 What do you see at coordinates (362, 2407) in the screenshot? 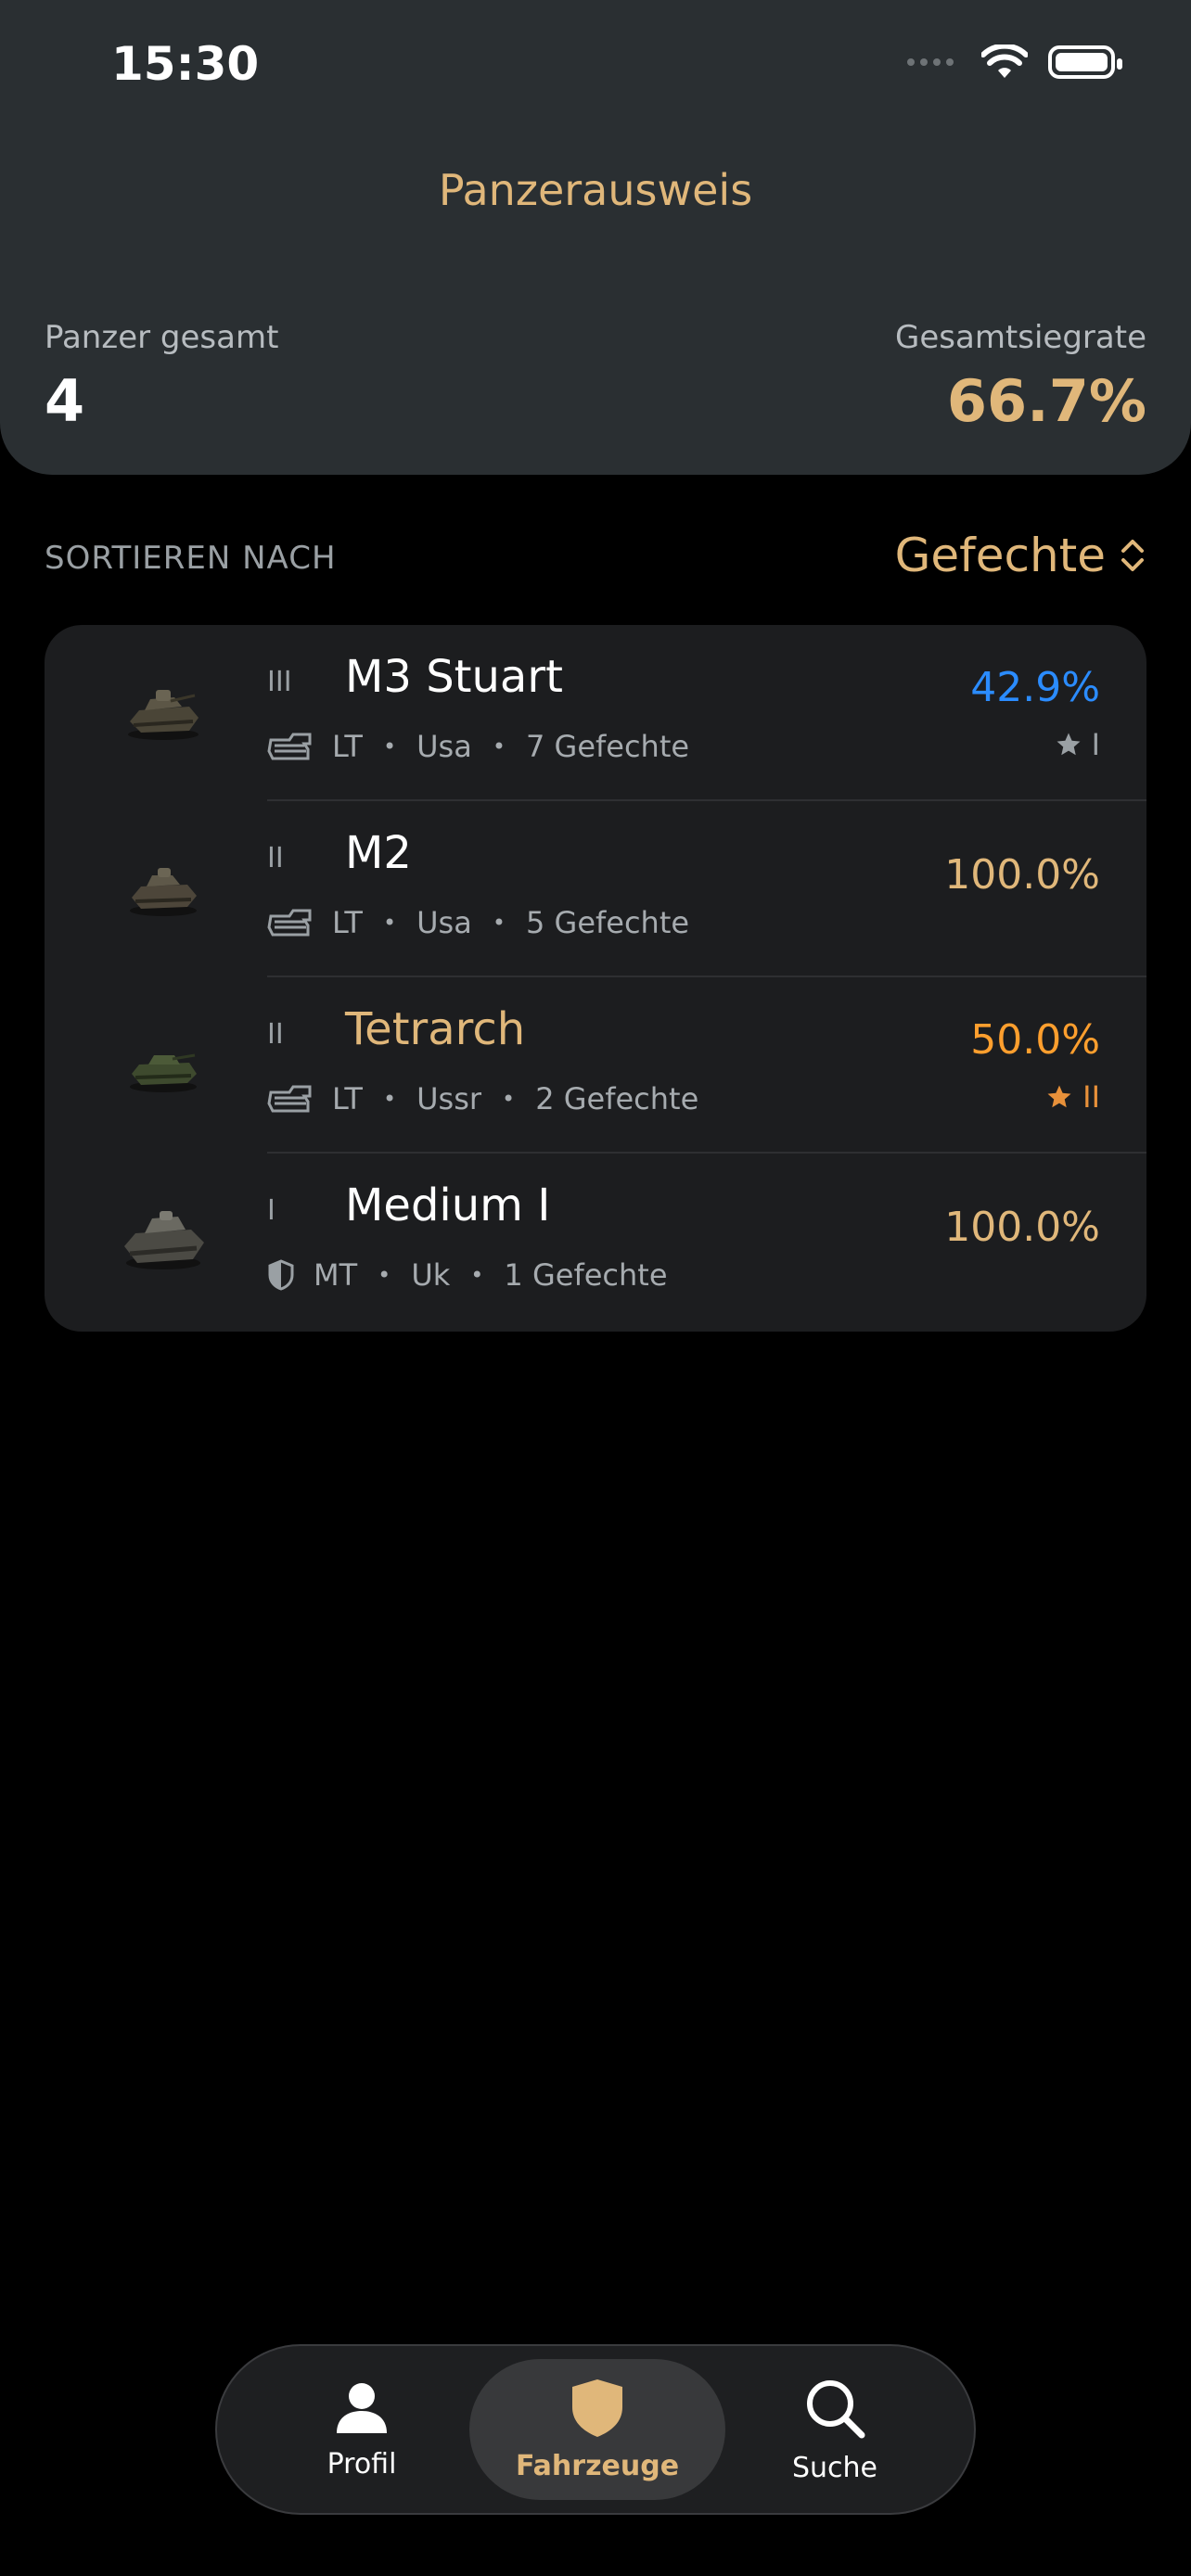
I see `person-icon` at bounding box center [362, 2407].